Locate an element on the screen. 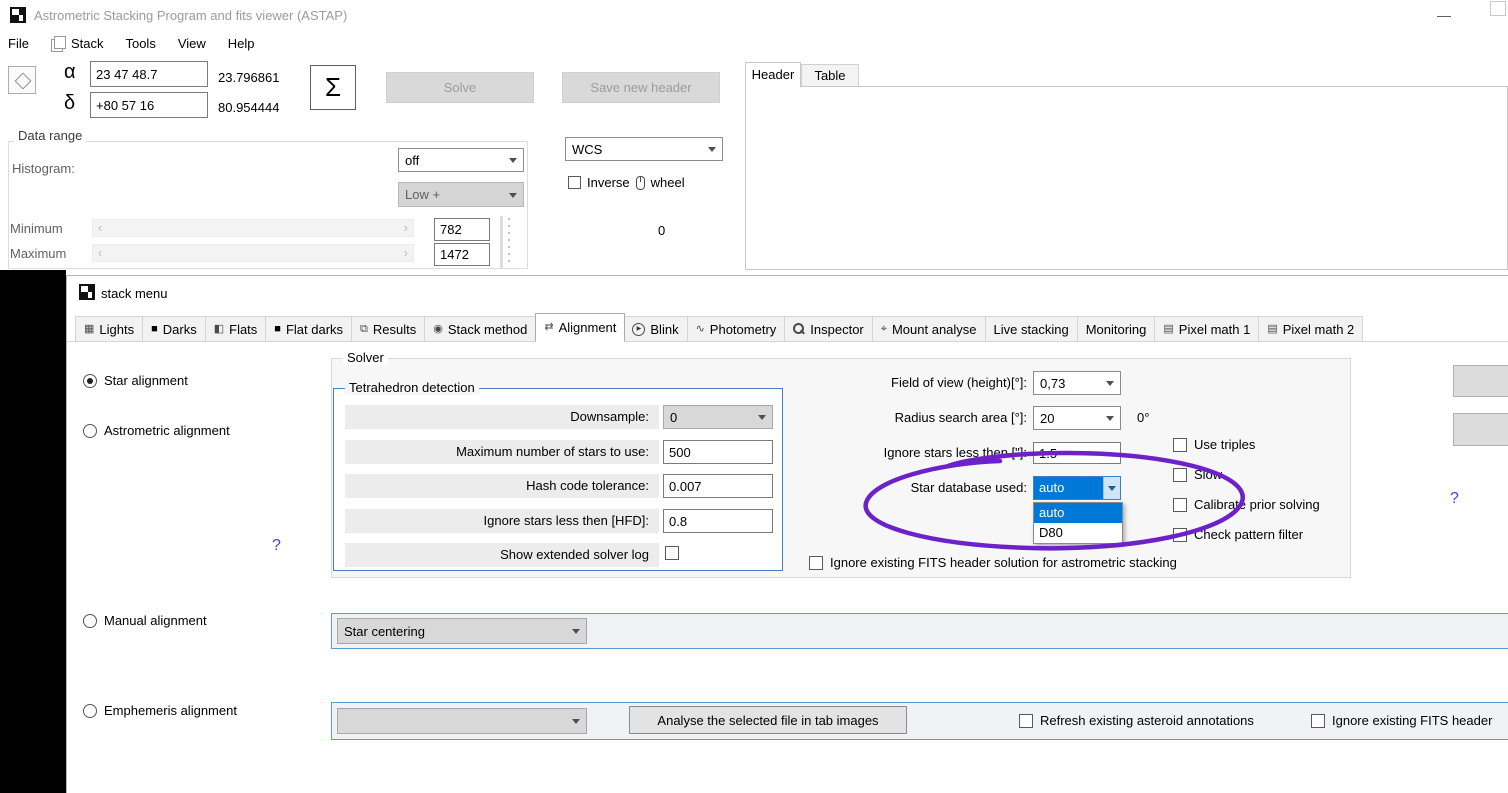  tab-table: Table is located at coordinates (830, 75).